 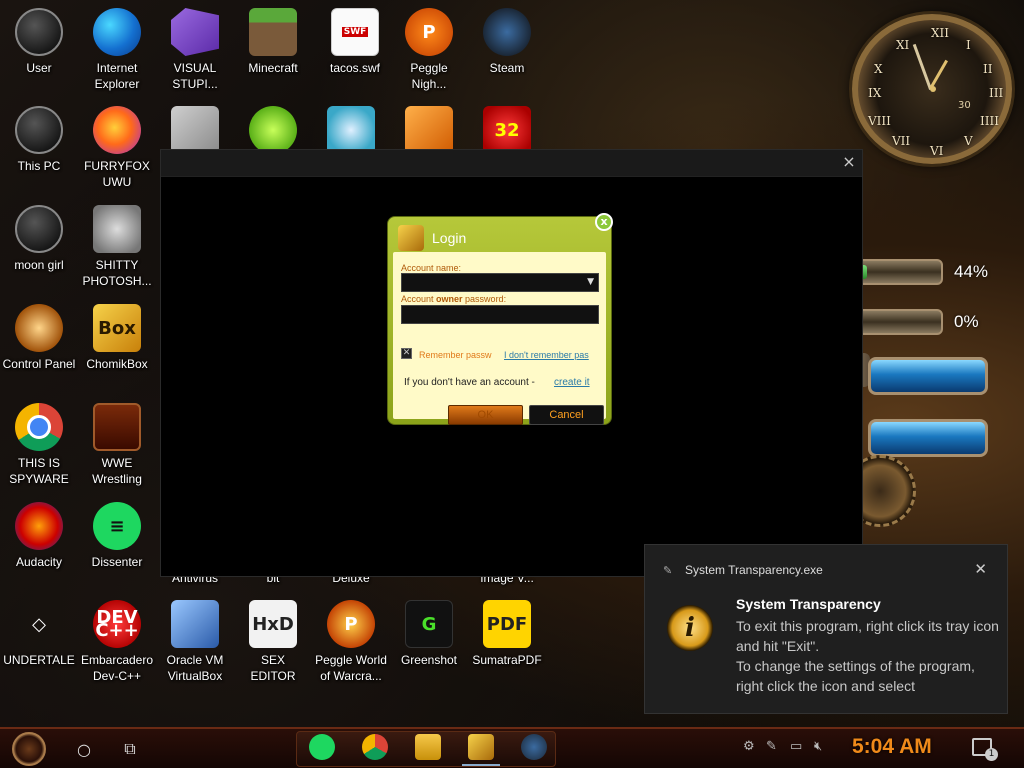 I want to click on desktop-icon-virtualbox: Oracle VM VirtualBox, so click(x=195, y=642).